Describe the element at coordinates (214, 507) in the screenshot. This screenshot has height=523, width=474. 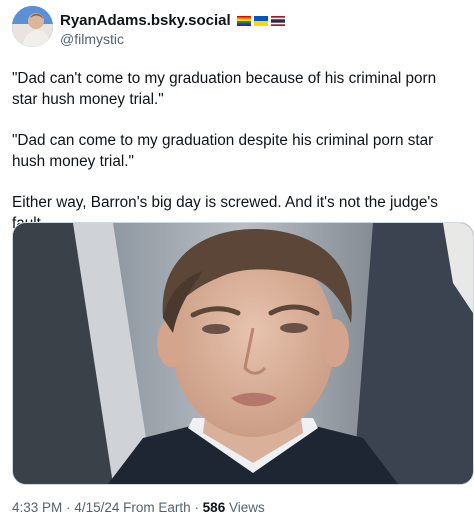
I see `views-count: 586` at that location.